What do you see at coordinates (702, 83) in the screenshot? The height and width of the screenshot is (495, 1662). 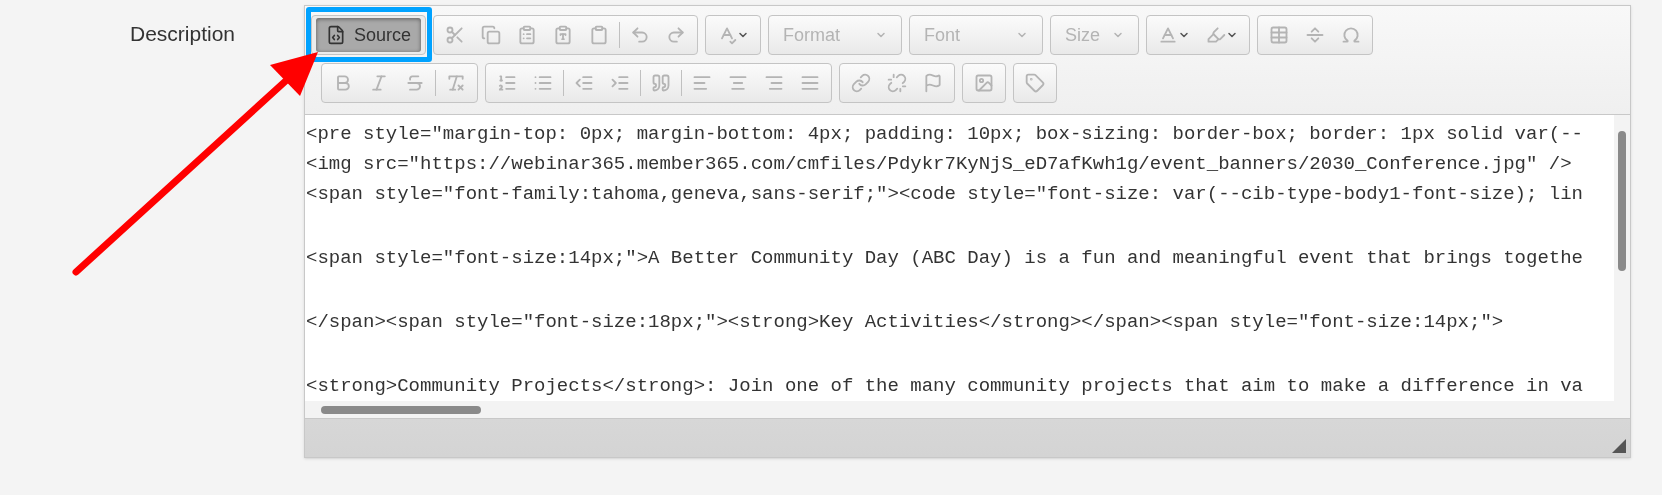 I see `align-left-icon` at bounding box center [702, 83].